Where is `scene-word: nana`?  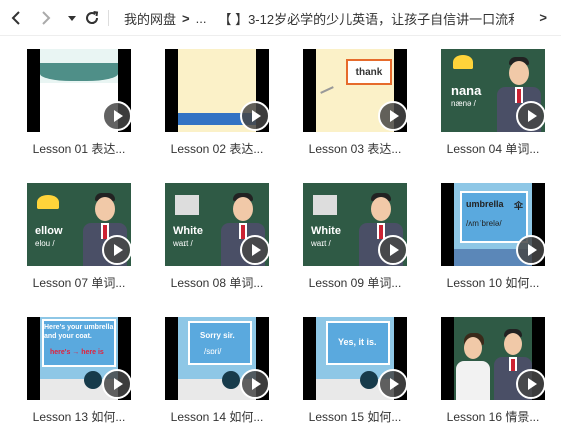
scene-word: nana is located at coordinates (466, 90).